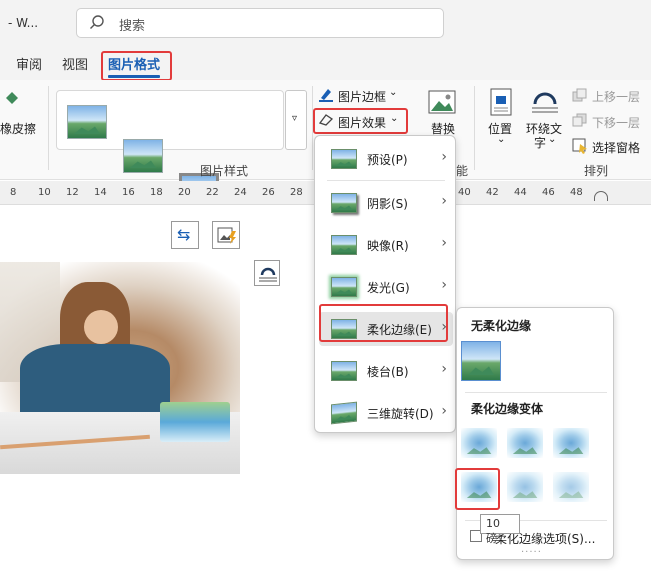 The image size is (651, 579). Describe the element at coordinates (616, 122) in the screenshot. I see `send-backward-button: 下移一层` at that location.